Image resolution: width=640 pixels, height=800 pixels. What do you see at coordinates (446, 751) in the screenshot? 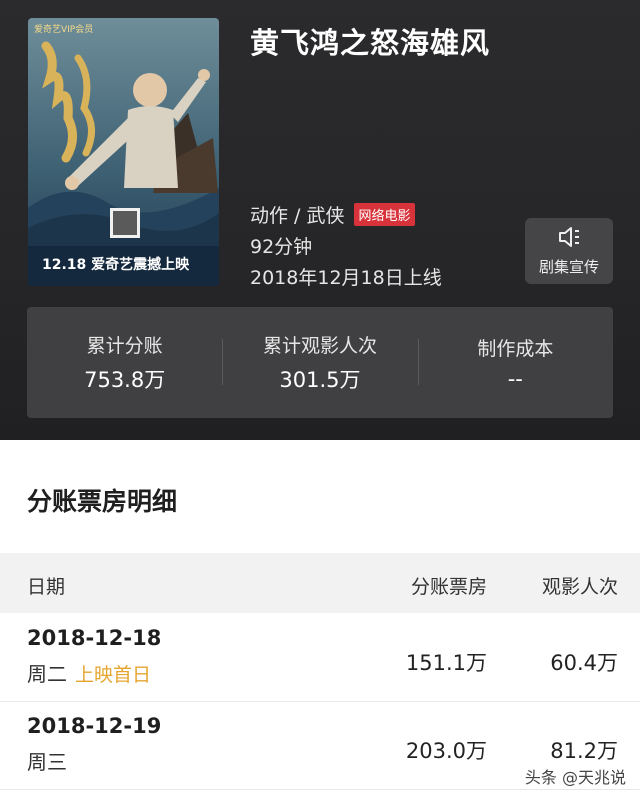
I see `row-box-office: 203.0万` at bounding box center [446, 751].